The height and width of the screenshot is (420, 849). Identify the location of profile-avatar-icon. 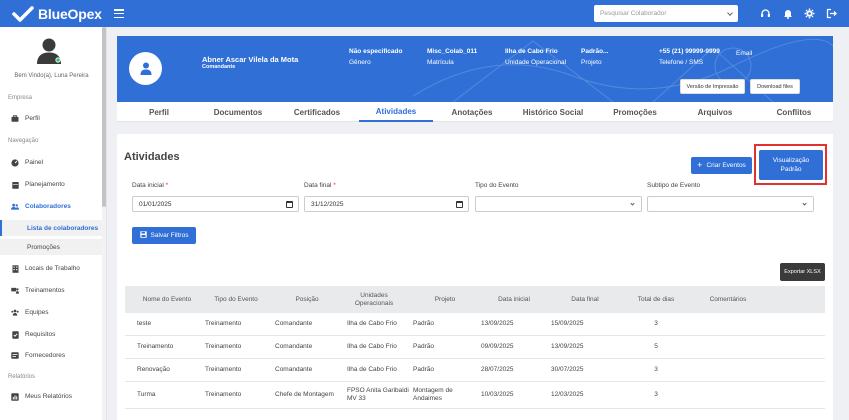
(145, 68).